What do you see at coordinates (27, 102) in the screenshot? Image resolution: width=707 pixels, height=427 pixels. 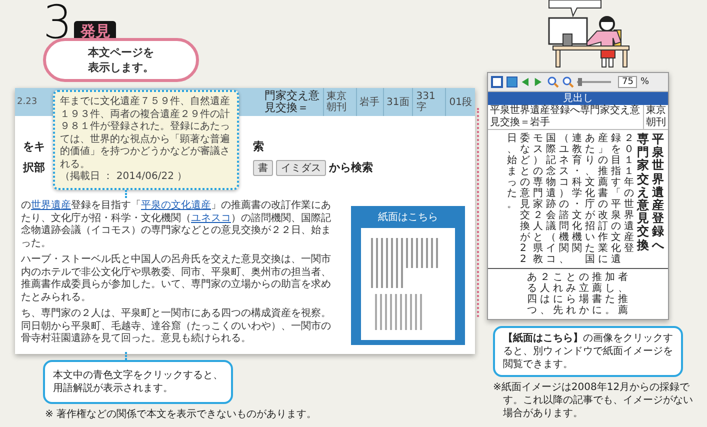 I see `article-date: 2.23` at bounding box center [27, 102].